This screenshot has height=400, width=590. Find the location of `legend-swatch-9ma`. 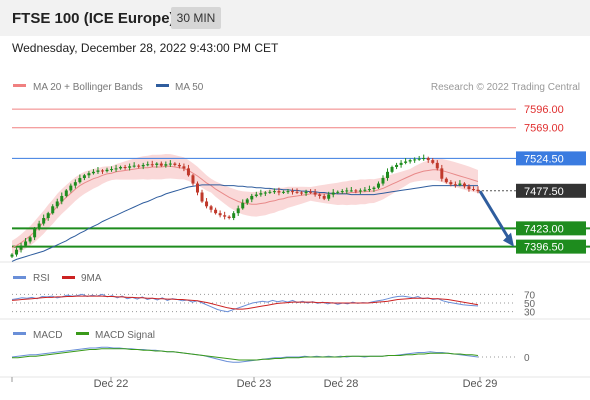

legend-swatch-9ma is located at coordinates (68, 277).